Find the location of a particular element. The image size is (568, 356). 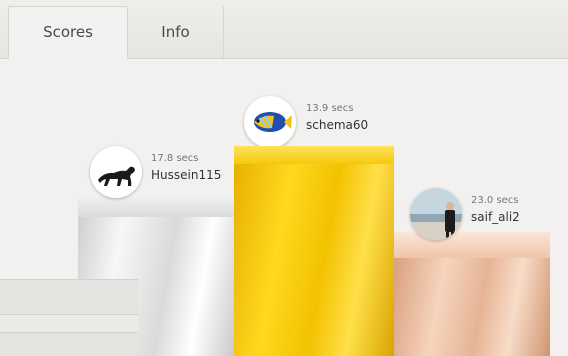

tab-scores: Scores is located at coordinates (68, 32).